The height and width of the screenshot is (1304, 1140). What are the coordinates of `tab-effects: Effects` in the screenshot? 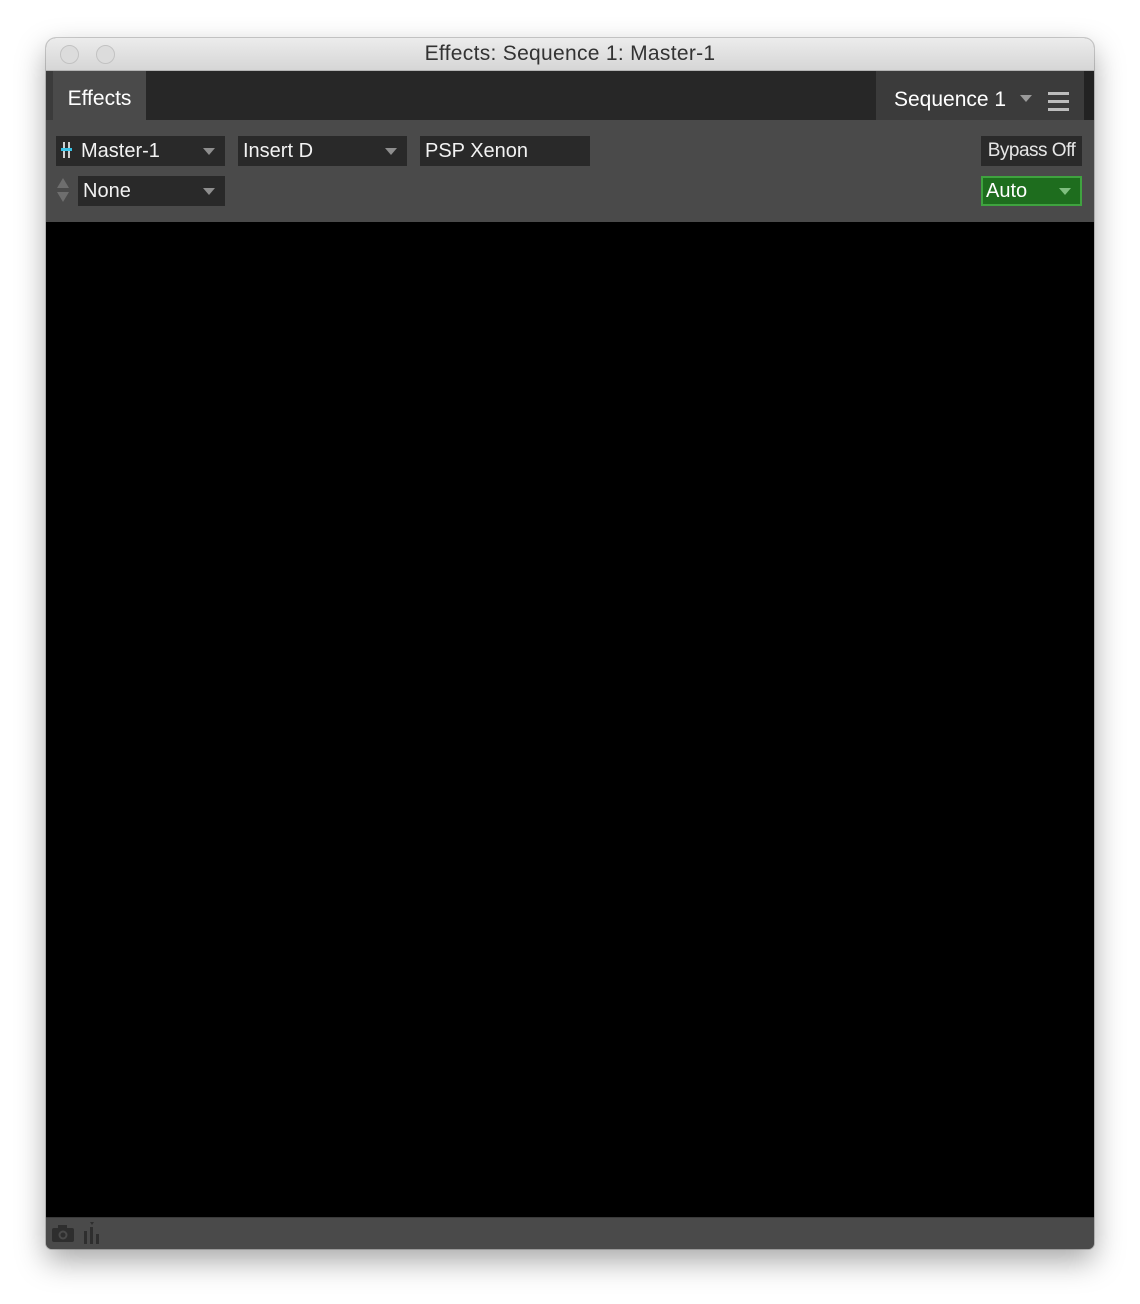 It's located at (99, 95).